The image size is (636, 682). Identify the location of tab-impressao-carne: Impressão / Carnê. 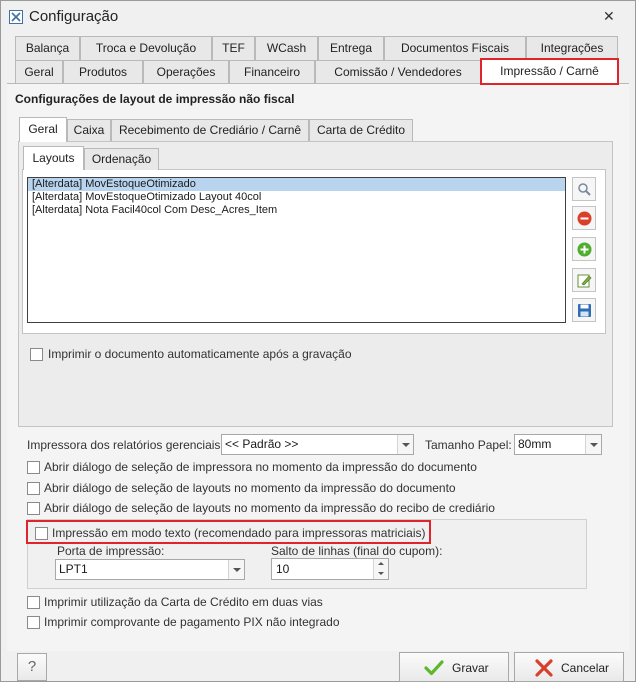
(549, 71).